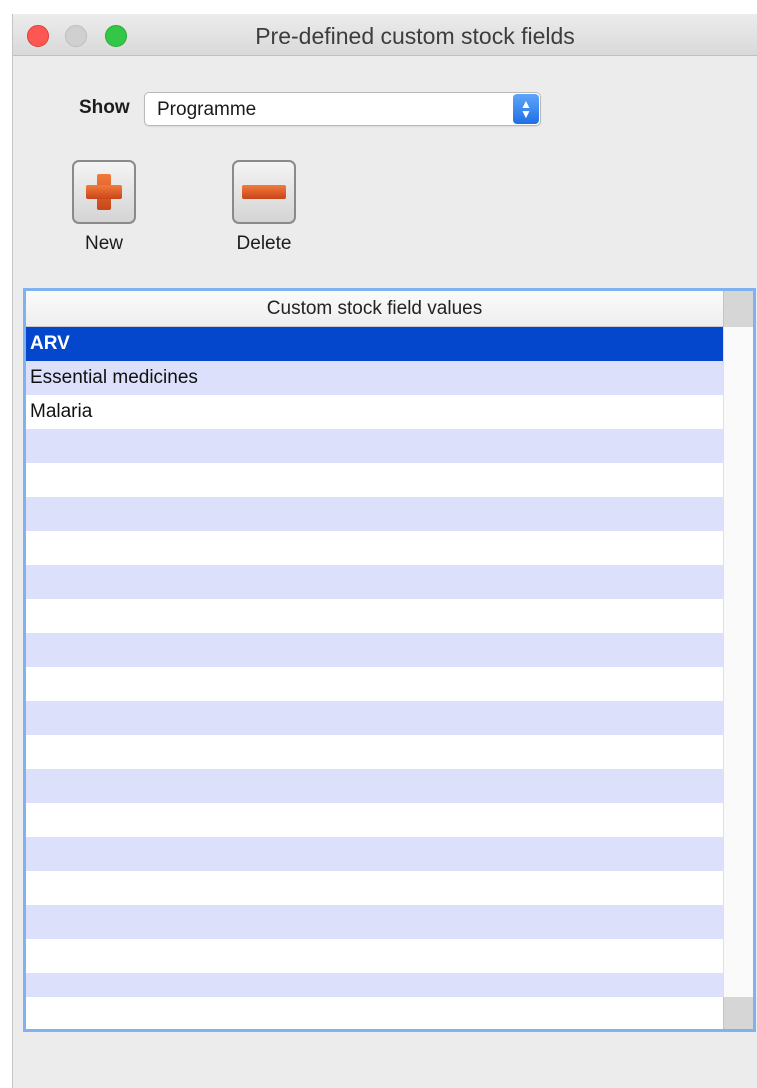 The image size is (757, 1088). I want to click on new-button-label: New, so click(103, 243).